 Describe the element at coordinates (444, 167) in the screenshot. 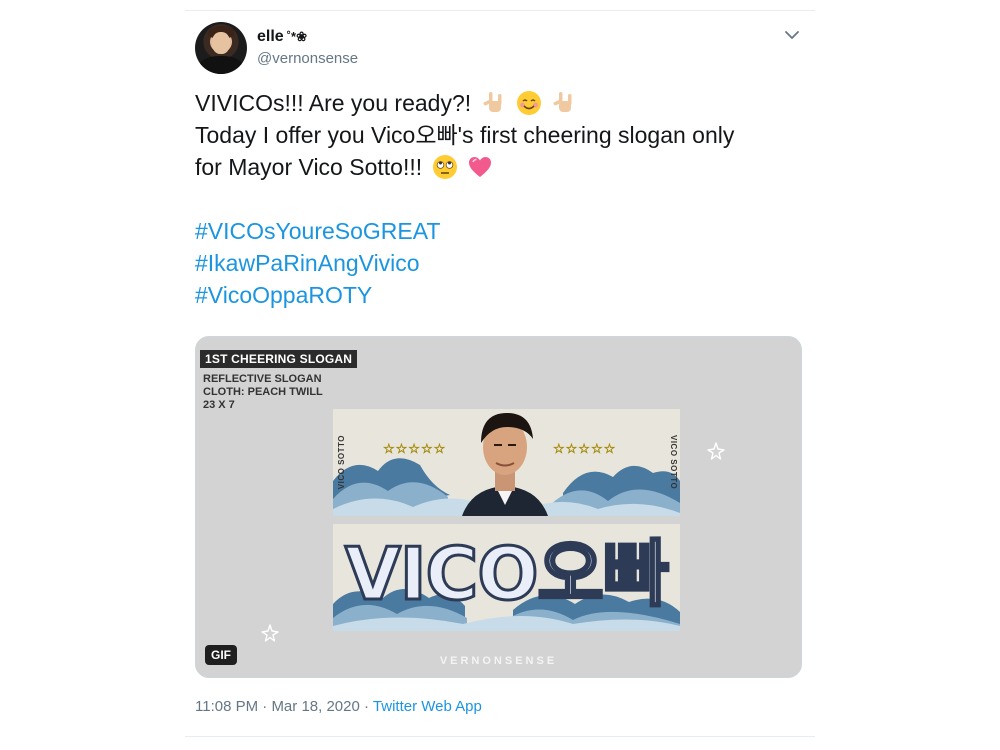

I see `rolling-eyes-face-icon` at that location.